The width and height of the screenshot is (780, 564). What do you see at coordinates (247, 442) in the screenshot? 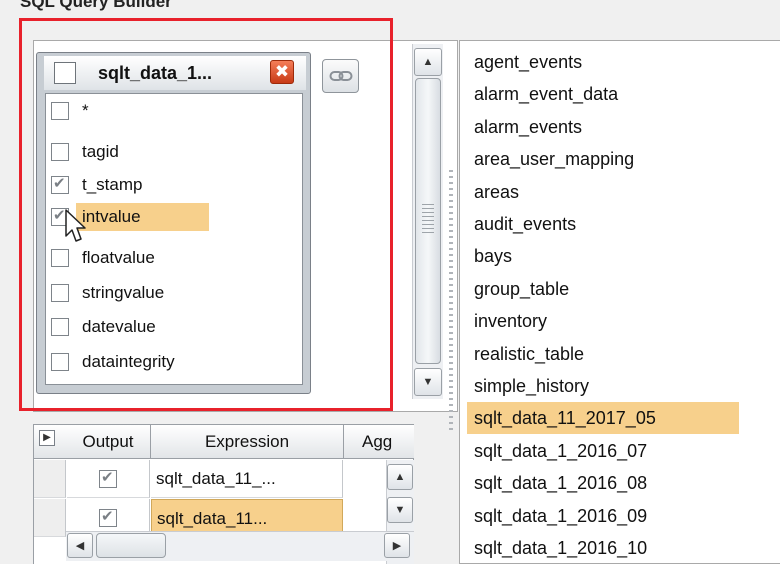
I see `grid-header-expression: Expression` at bounding box center [247, 442].